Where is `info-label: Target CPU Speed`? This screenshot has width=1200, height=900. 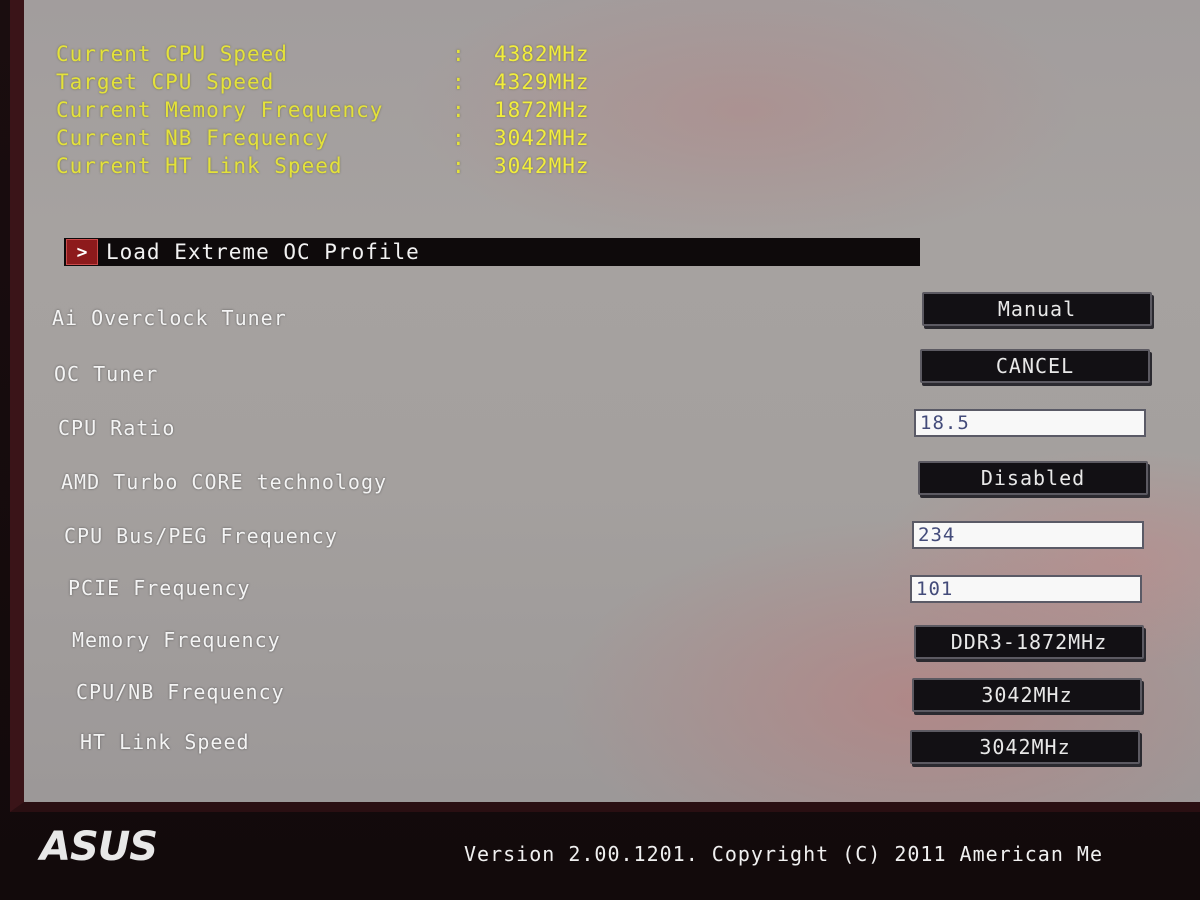
info-label: Target CPU Speed is located at coordinates (165, 82).